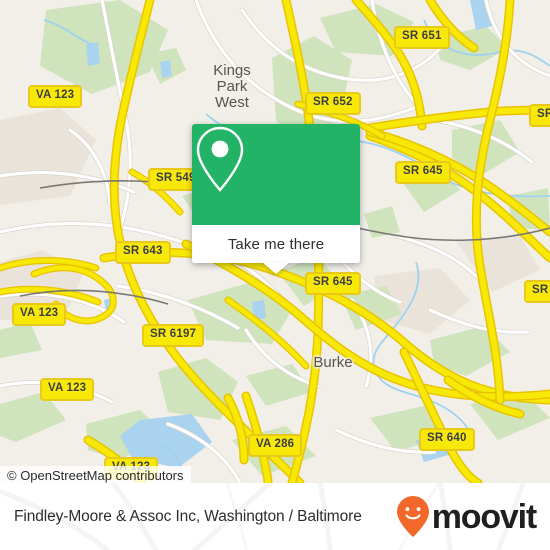  What do you see at coordinates (55, 96) in the screenshot?
I see `road-shield-va-123: VA 123` at bounding box center [55, 96].